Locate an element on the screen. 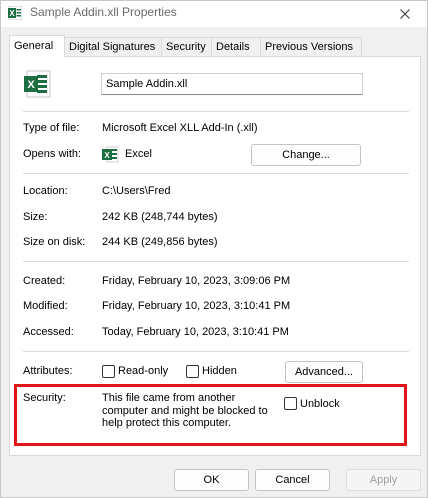  title-bar: X Sample Addin.xll Properties is located at coordinates (214, 14).